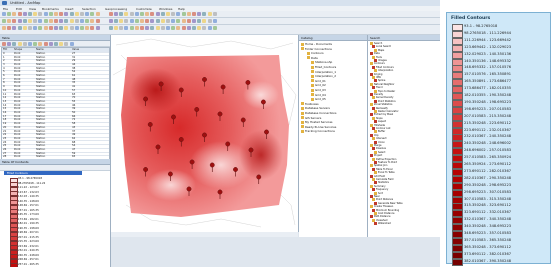  What do you see at coordinates (310, 104) in the screenshot?
I see `catalog-item: Toolboxes` at bounding box center [310, 104].